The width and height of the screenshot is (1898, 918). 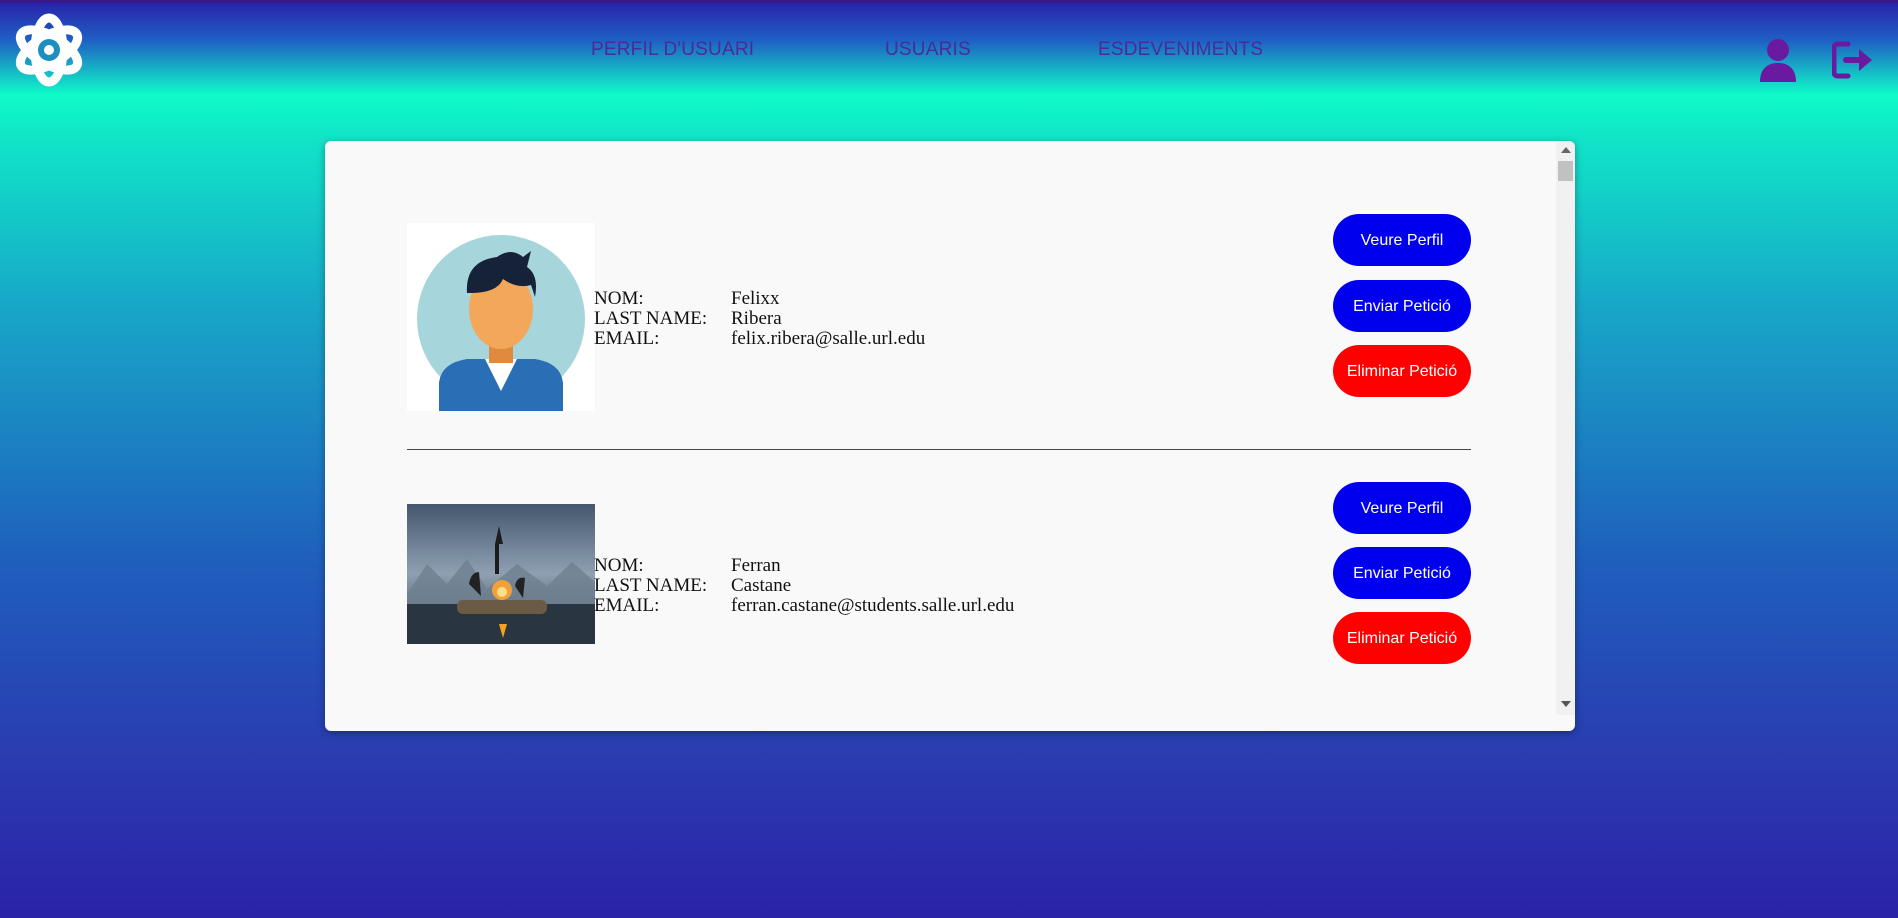 I want to click on last-name-value: Castane, so click(x=761, y=585).